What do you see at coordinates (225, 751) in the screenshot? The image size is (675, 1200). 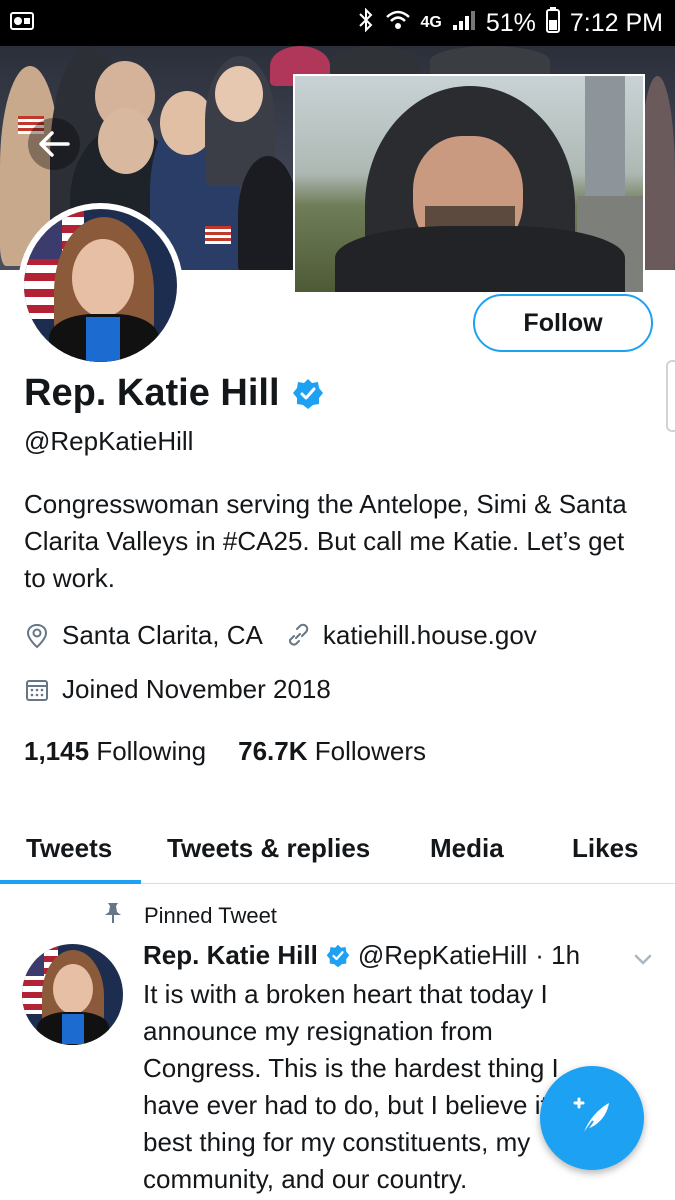 I see `follow-counts: 1,145 Following 76.7K Followers` at bounding box center [225, 751].